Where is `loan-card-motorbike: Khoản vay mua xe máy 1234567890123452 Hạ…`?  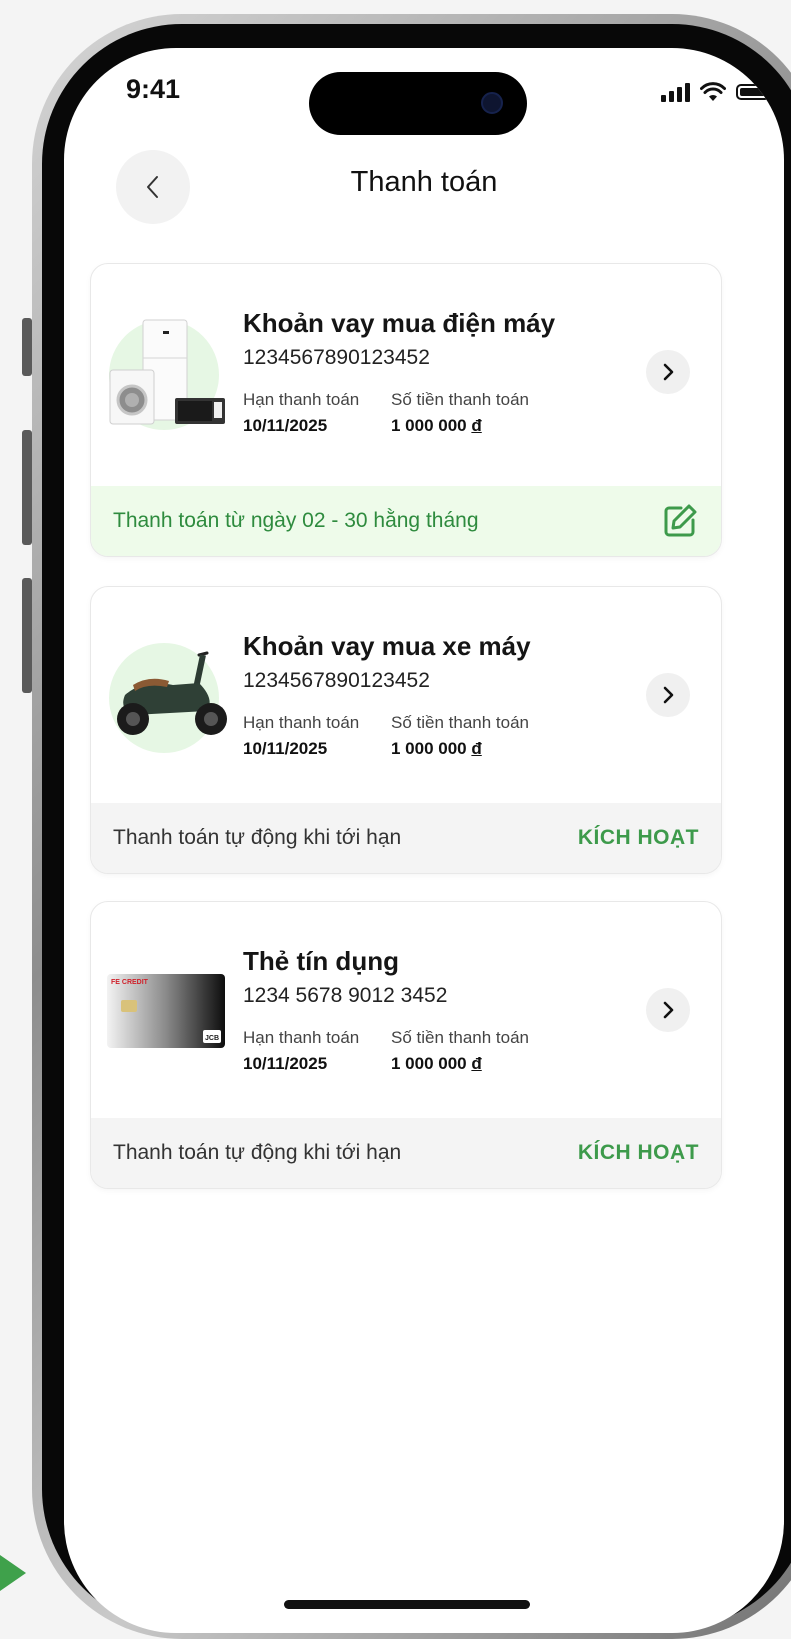
loan-card-motorbike: Khoản vay mua xe máy 1234567890123452 Hạ… is located at coordinates (406, 730).